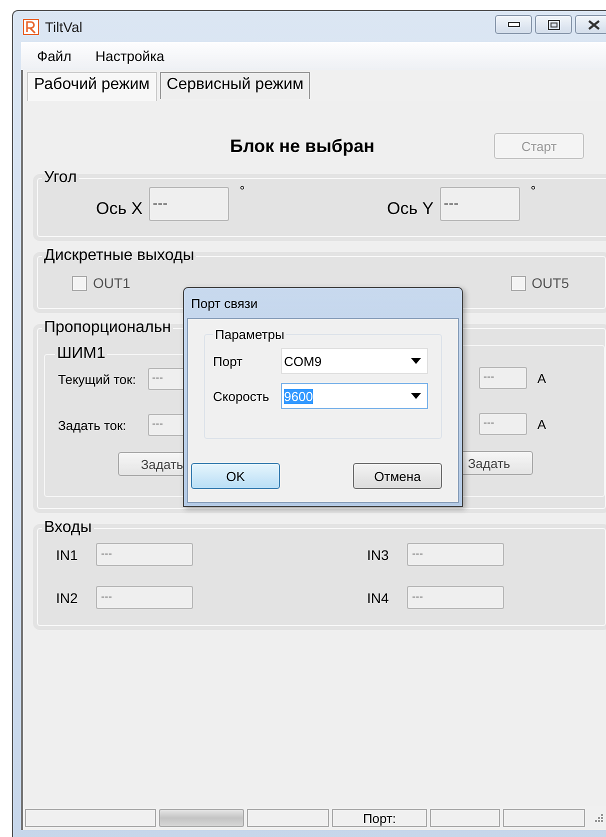 The width and height of the screenshot is (606, 837). I want to click on minimize-button, so click(513, 24).